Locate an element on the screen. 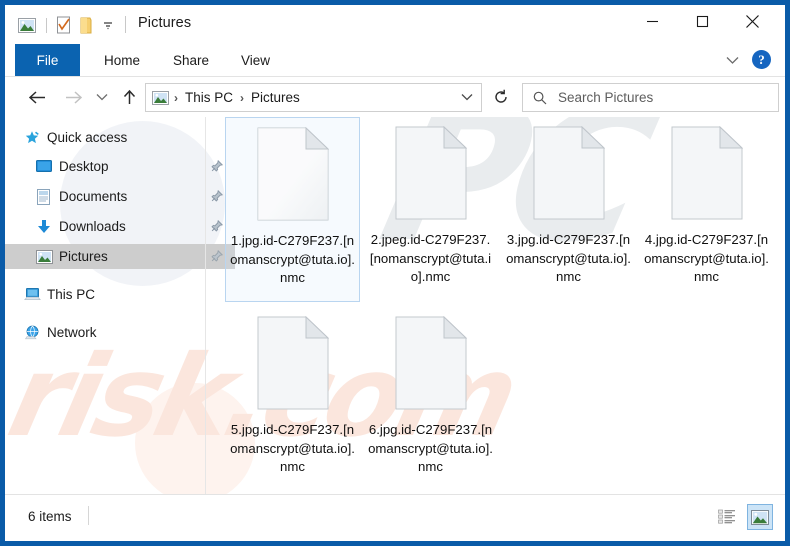  minimize-button is located at coordinates (652, 21).